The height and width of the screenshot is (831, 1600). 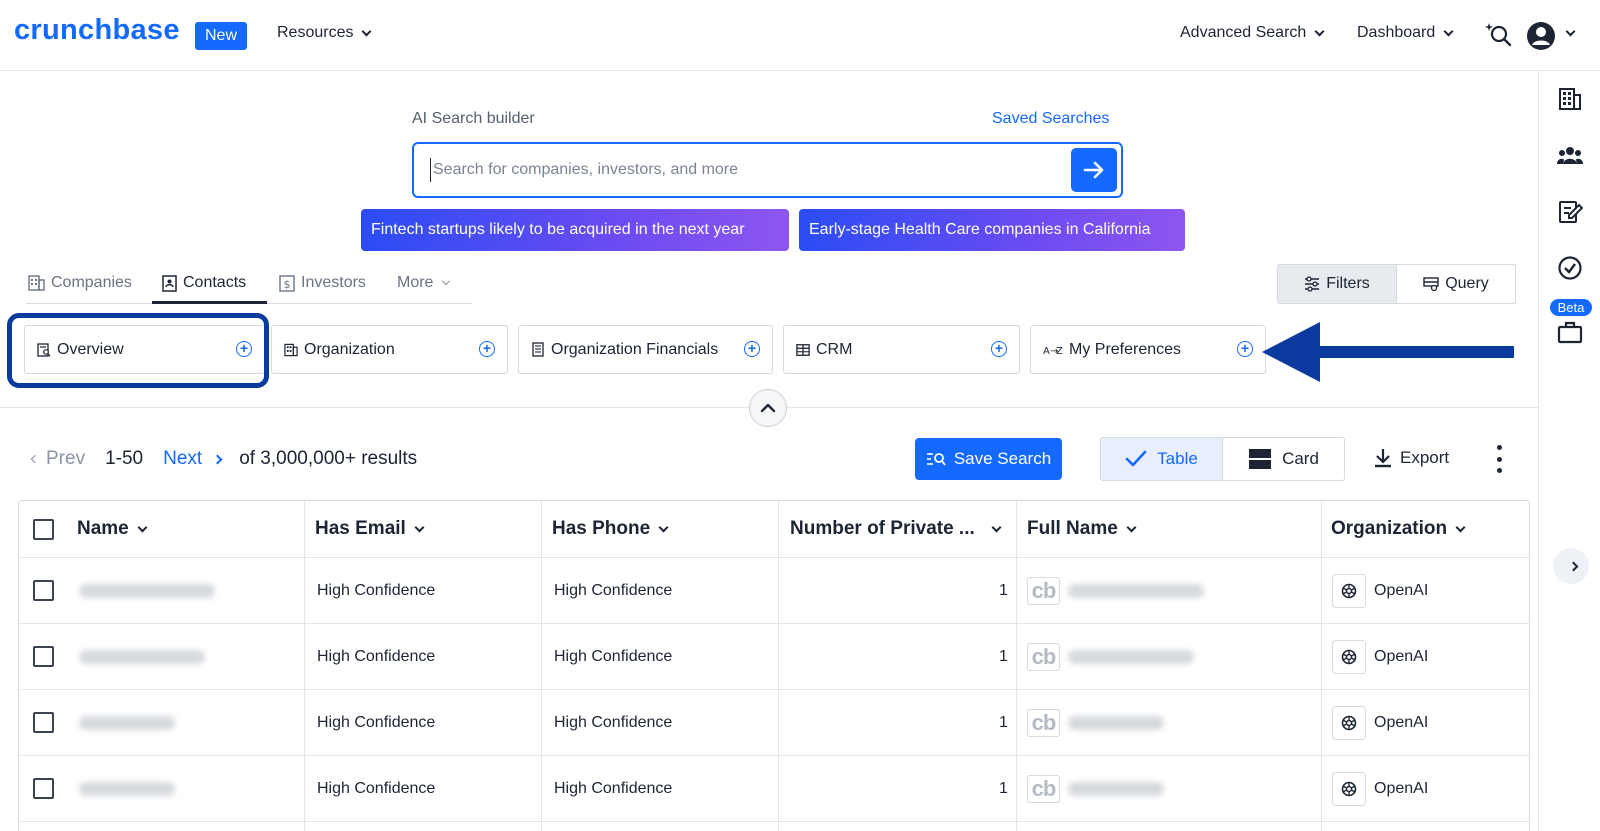 What do you see at coordinates (370, 529) in the screenshot?
I see `column-header-has-email: Has Email` at bounding box center [370, 529].